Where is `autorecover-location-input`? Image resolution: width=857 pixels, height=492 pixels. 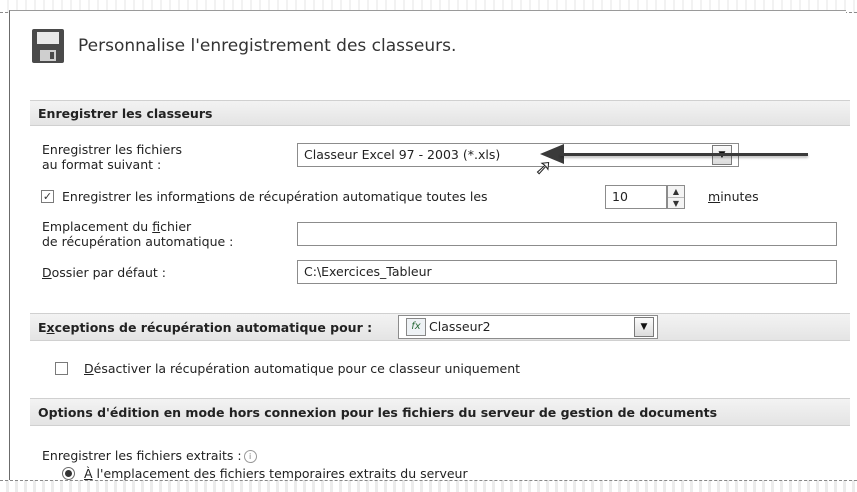
autorecover-location-input is located at coordinates (567, 234).